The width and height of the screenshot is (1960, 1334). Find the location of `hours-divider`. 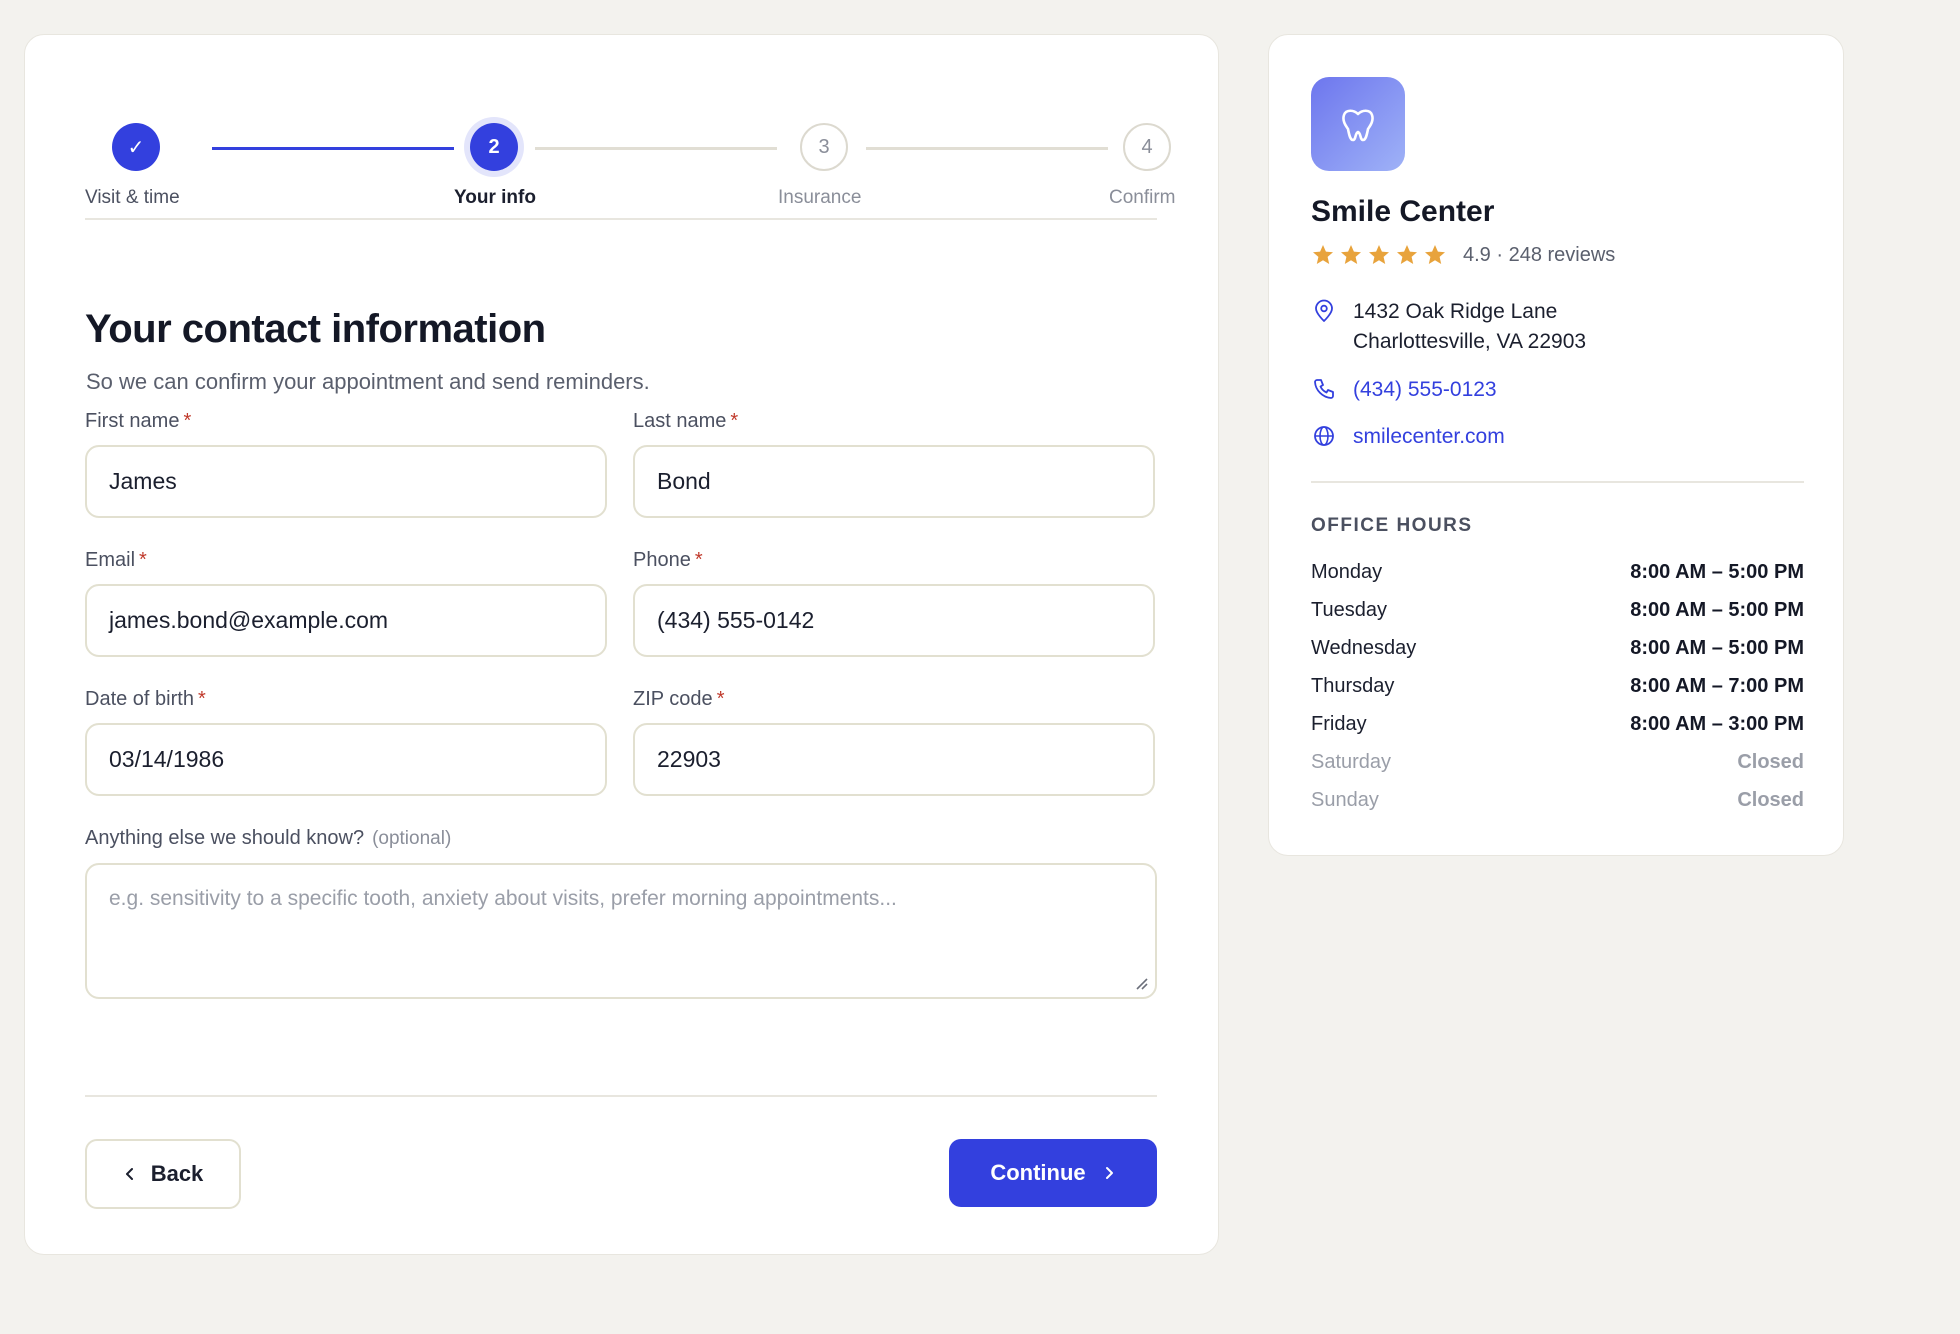

hours-divider is located at coordinates (1557, 482).